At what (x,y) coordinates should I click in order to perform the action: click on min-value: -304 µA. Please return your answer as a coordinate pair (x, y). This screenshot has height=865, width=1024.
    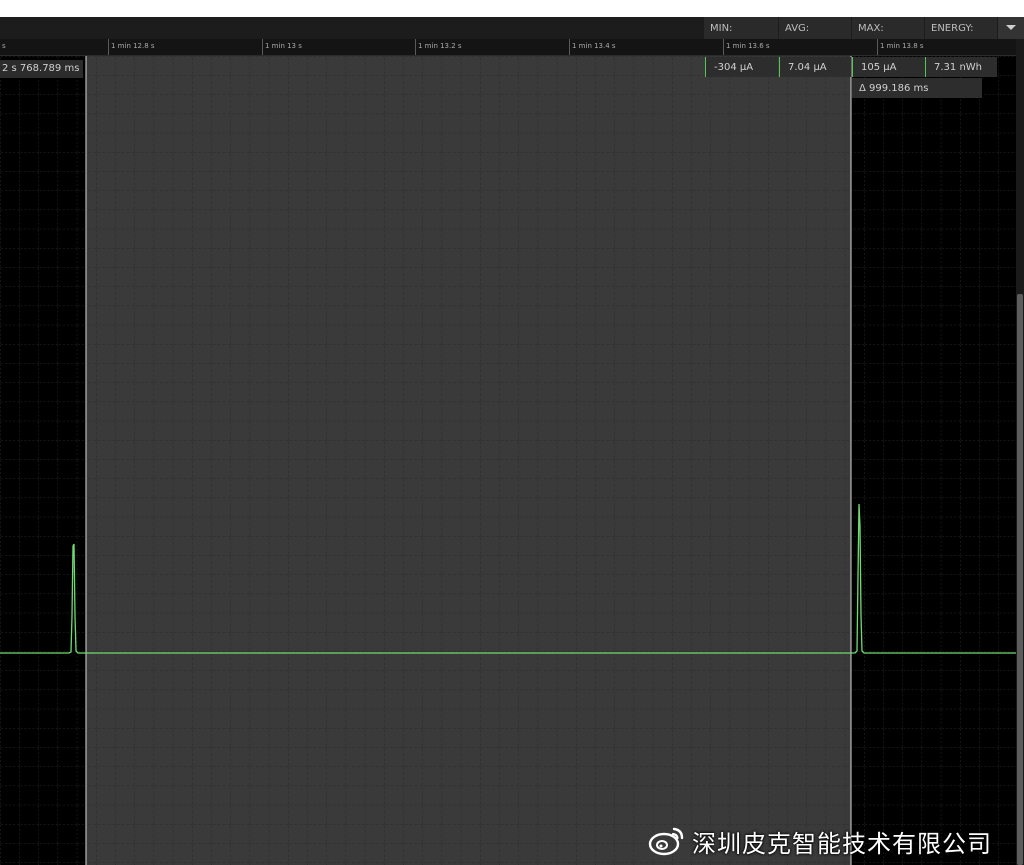
    Looking at the image, I should click on (741, 67).